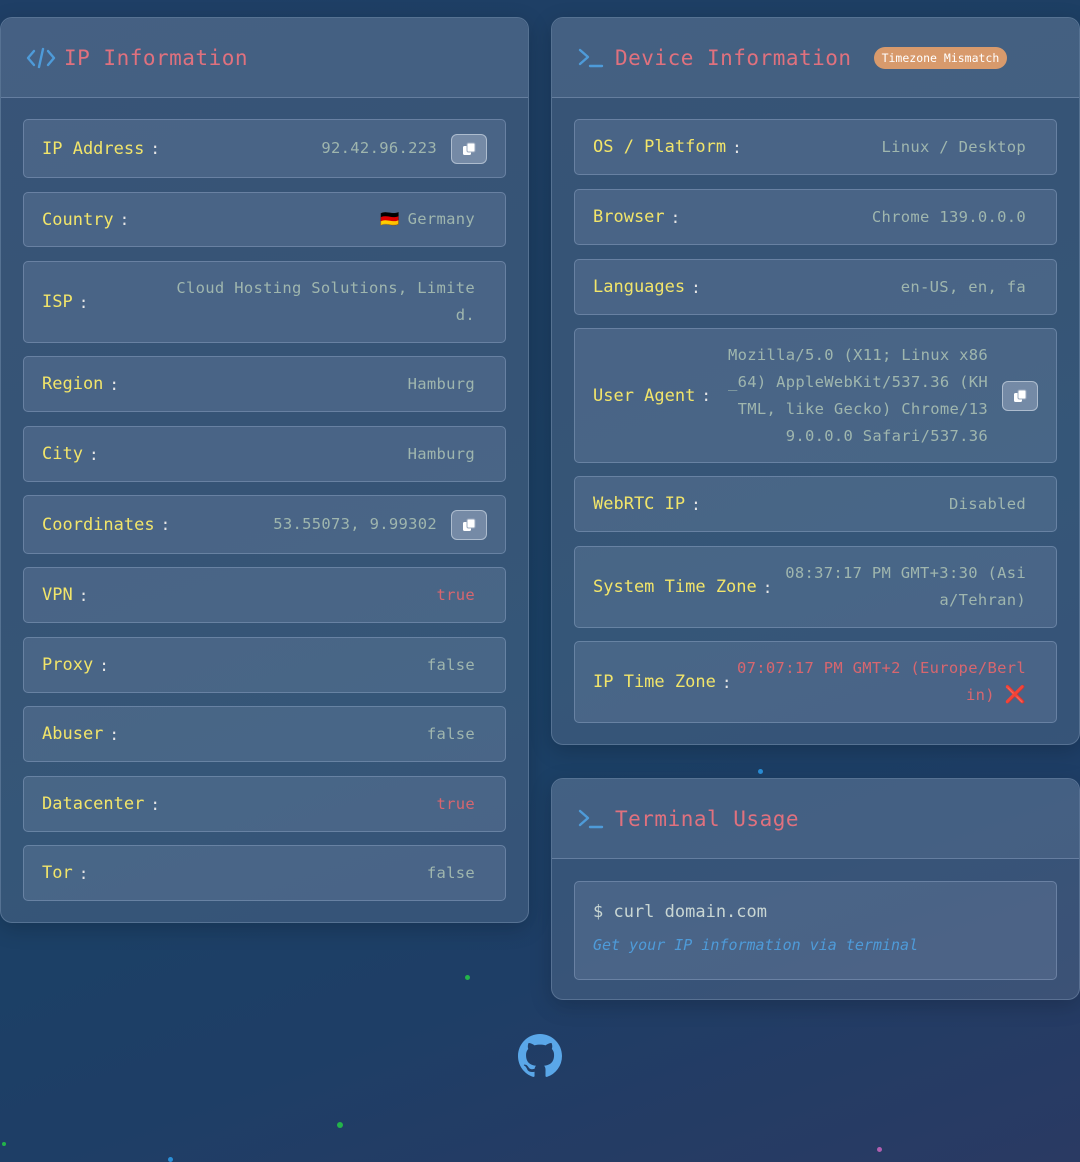  I want to click on webrtc-ip-value: Disabled, so click(987, 503).